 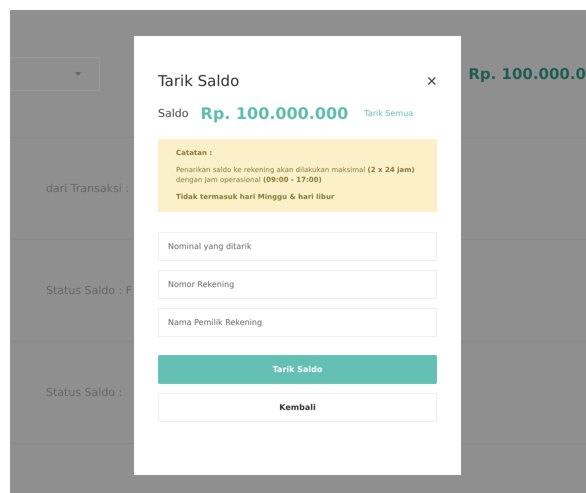 I want to click on input-field: Nama Pemilik Rekening, so click(x=297, y=322).